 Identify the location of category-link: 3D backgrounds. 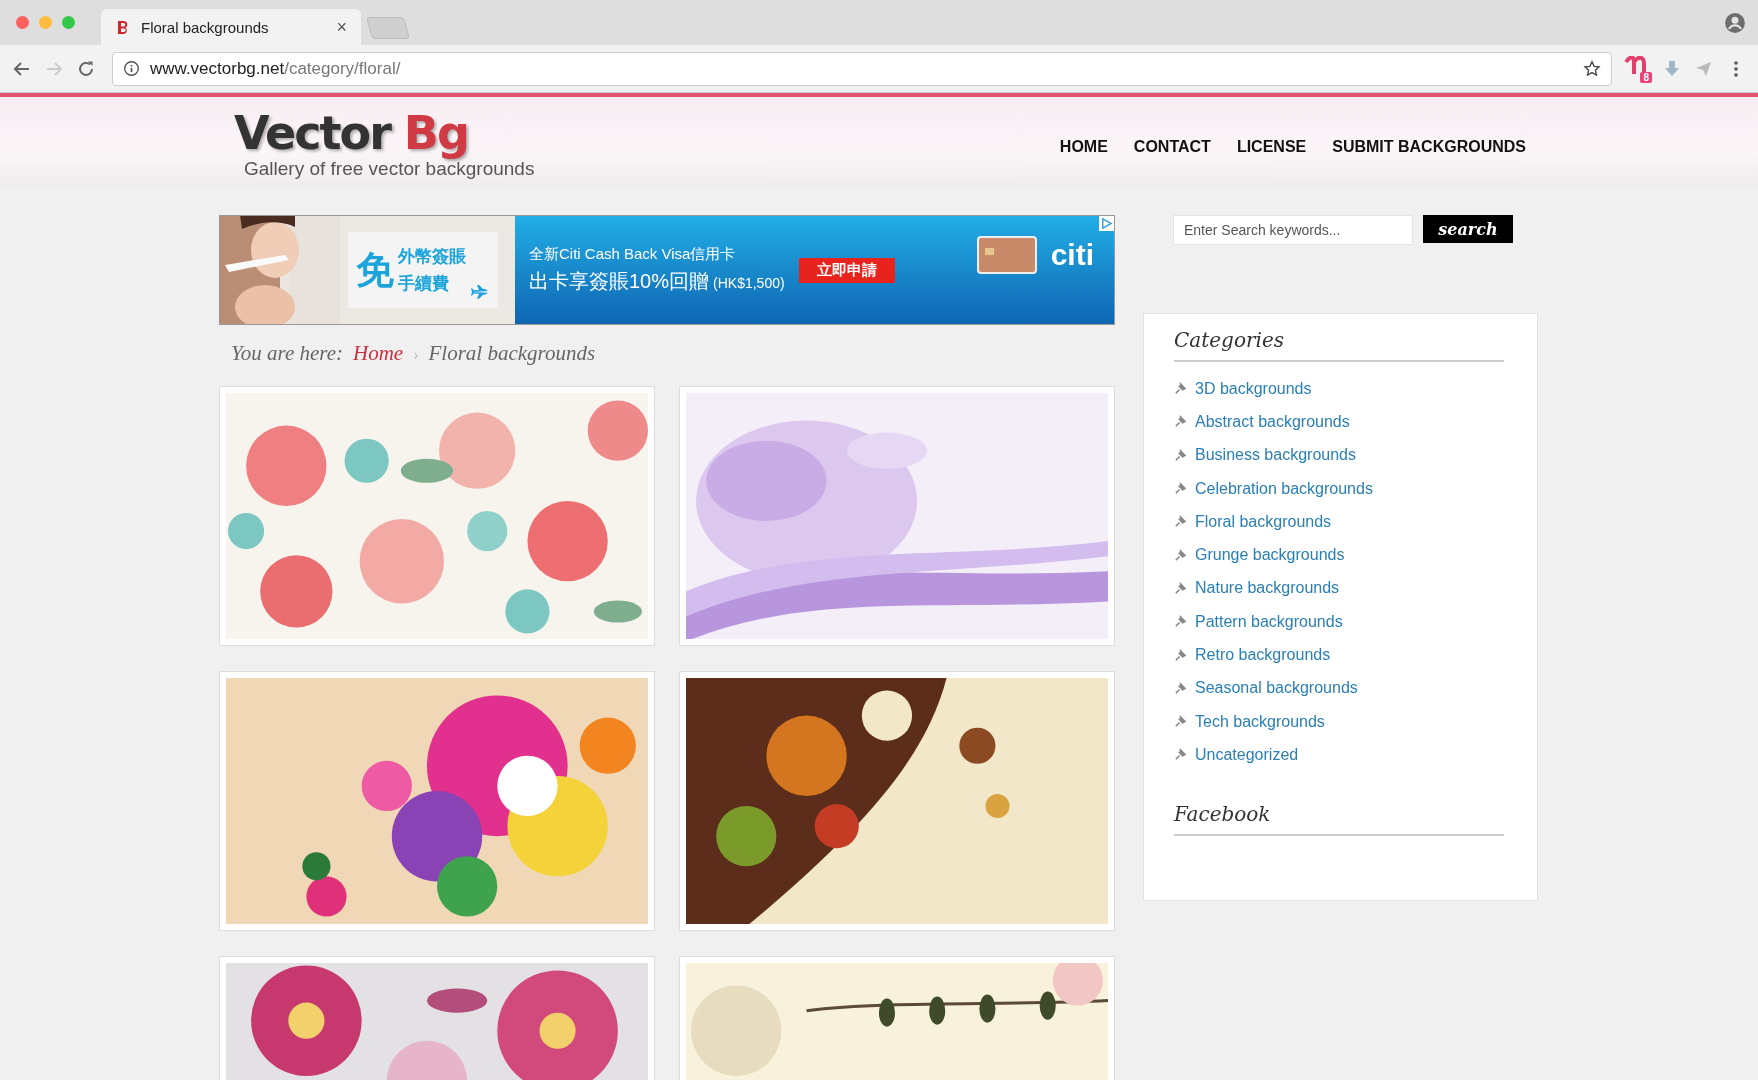
(1253, 388).